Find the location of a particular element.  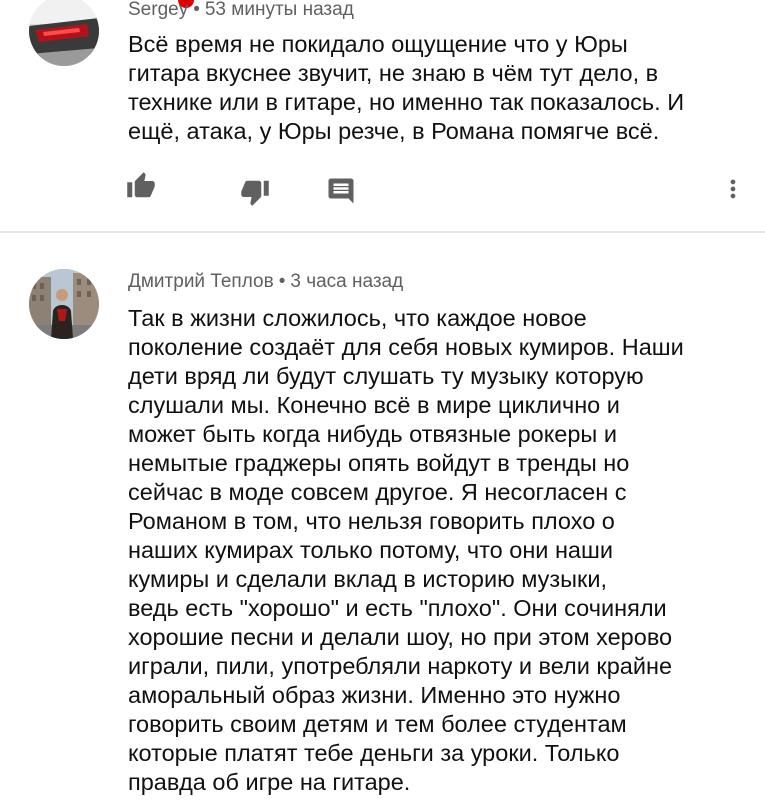

dislike-button is located at coordinates (256, 193).